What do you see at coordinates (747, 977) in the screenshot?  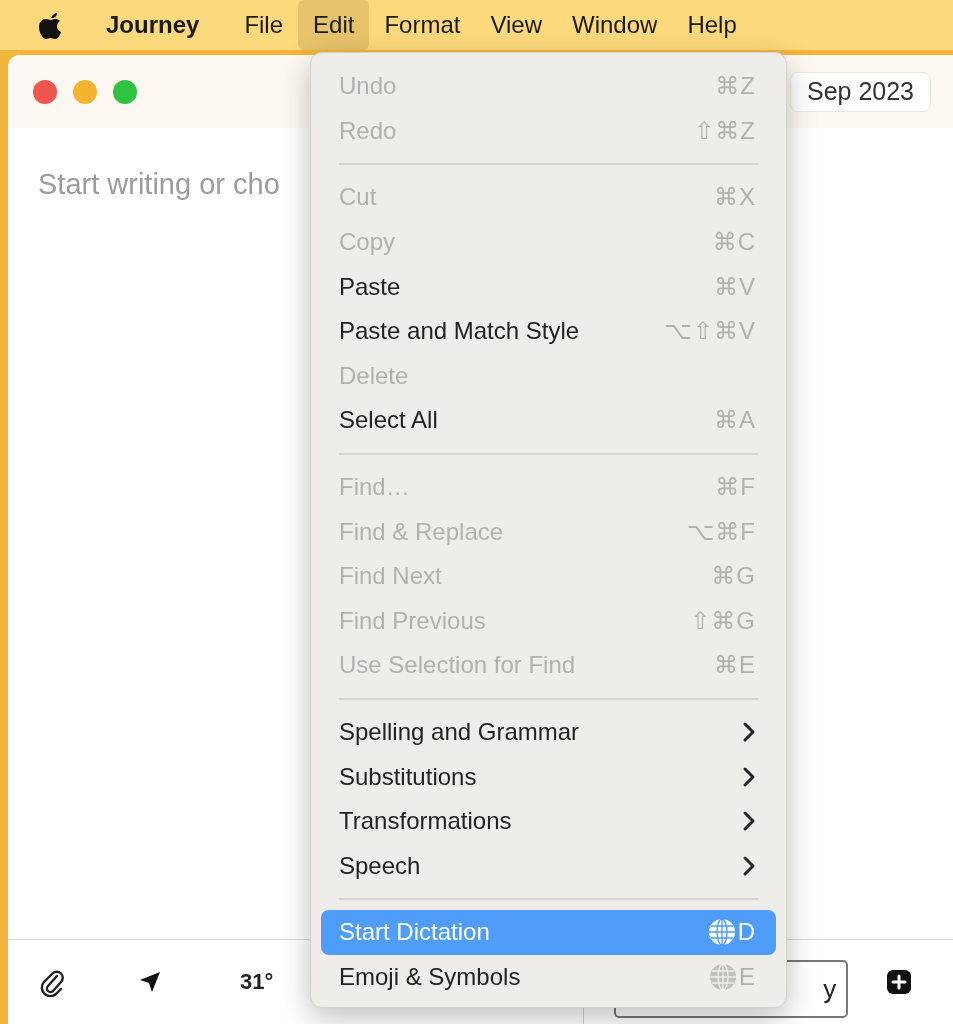 I see `shortcut-label: E` at bounding box center [747, 977].